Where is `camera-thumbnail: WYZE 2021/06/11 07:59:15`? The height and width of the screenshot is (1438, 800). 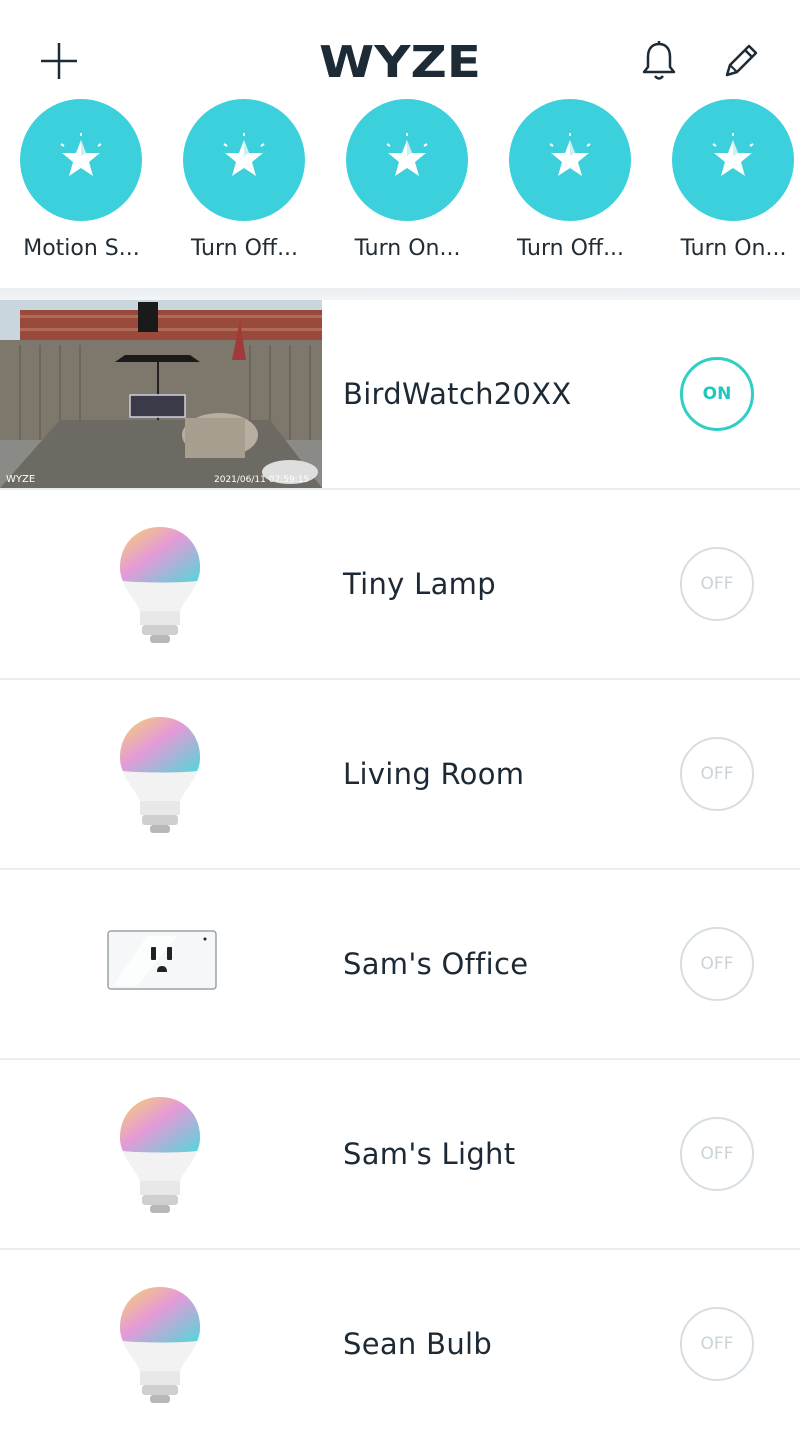 camera-thumbnail: WYZE 2021/06/11 07:59:15 is located at coordinates (161, 394).